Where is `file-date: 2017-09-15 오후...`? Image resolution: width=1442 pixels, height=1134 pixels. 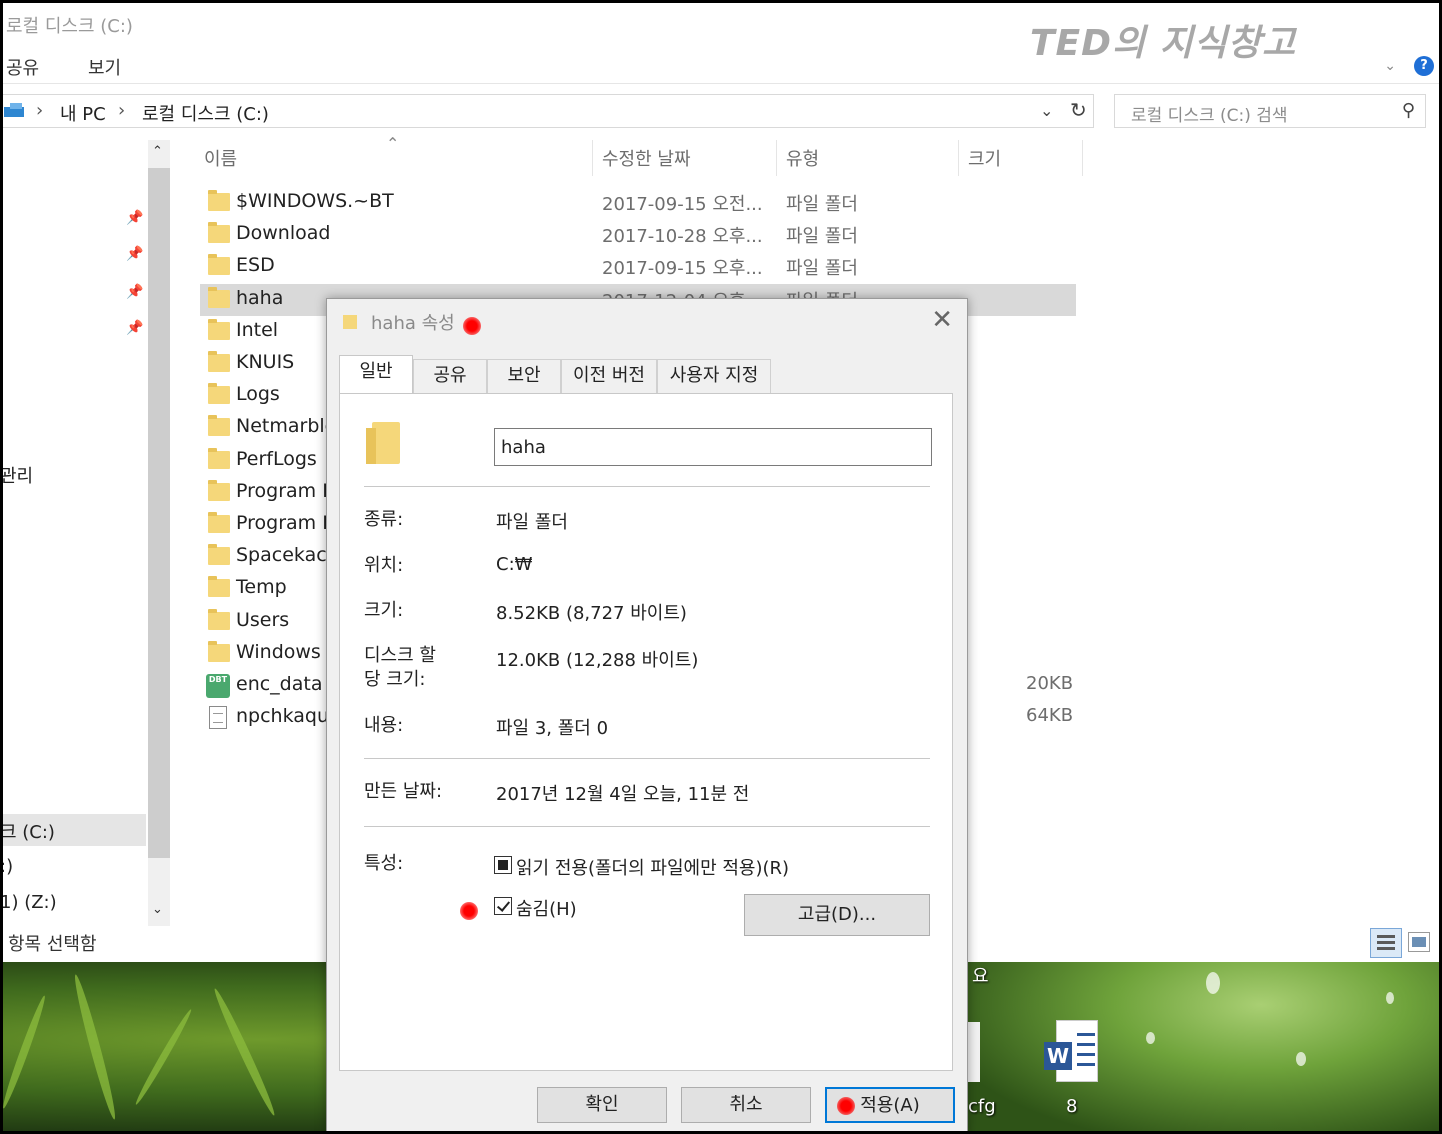
file-date: 2017-09-15 오후... is located at coordinates (682, 268).